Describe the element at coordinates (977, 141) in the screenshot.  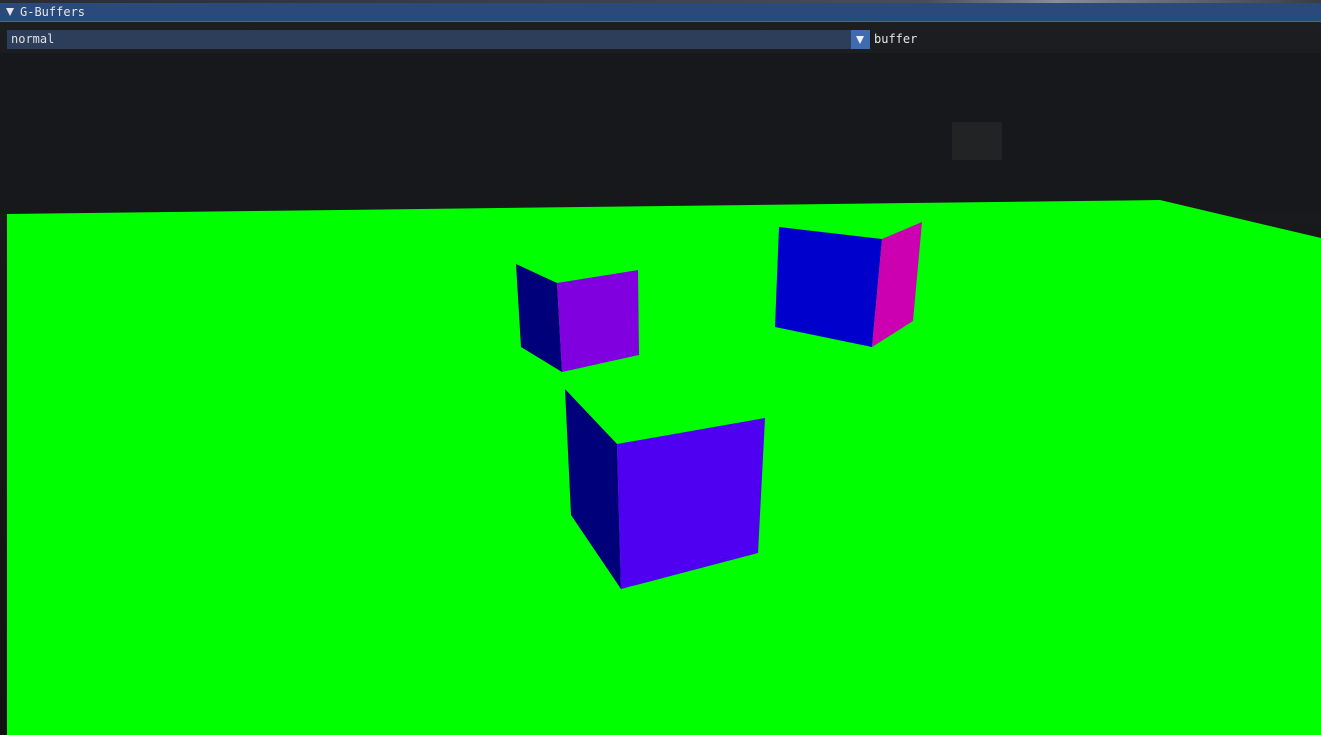
I see `background-distant-object` at that location.